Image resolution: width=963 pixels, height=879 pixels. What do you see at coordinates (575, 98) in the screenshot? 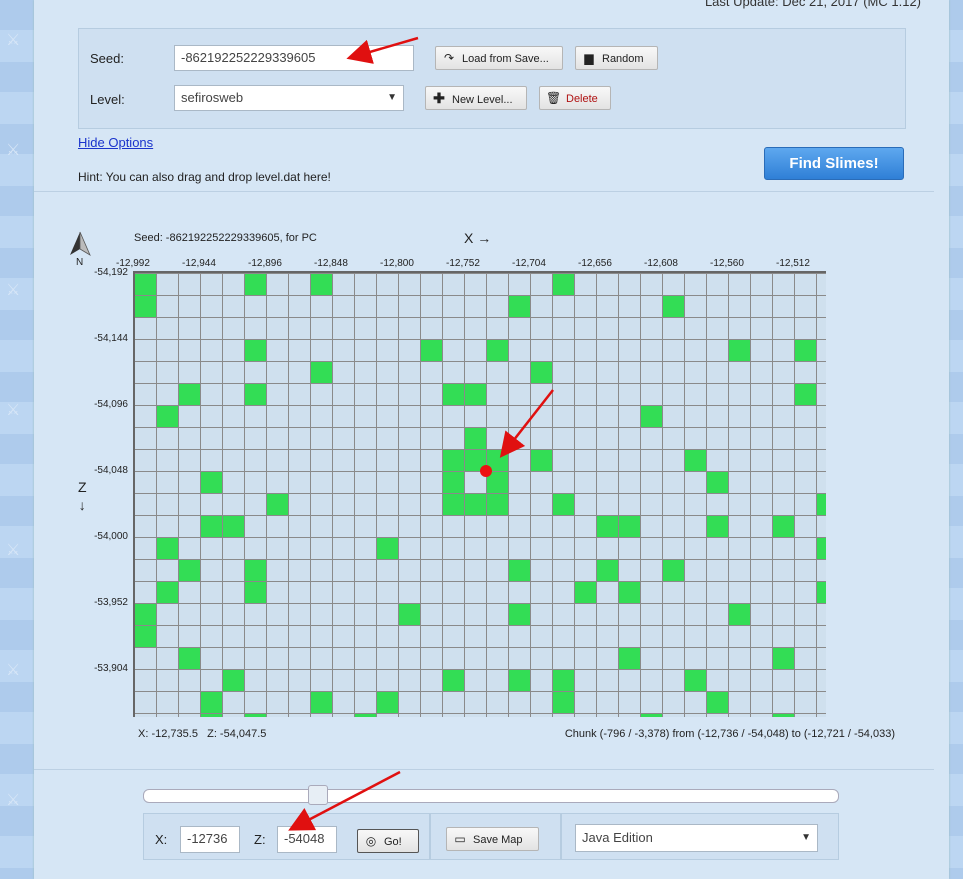
I see `delete-button: 🗑 Delete` at bounding box center [575, 98].